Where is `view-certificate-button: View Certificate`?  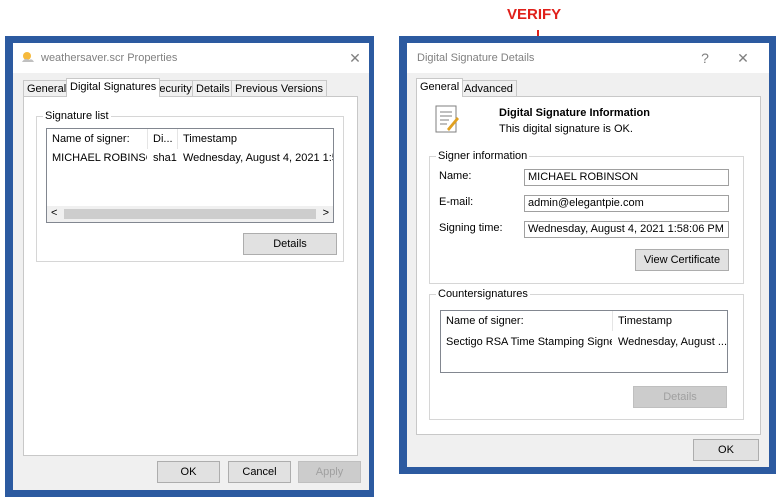
view-certificate-button: View Certificate is located at coordinates (682, 260).